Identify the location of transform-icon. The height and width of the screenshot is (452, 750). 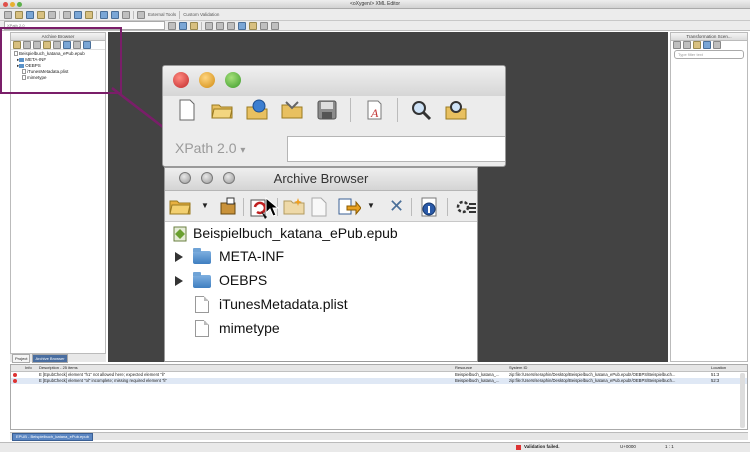
(253, 25).